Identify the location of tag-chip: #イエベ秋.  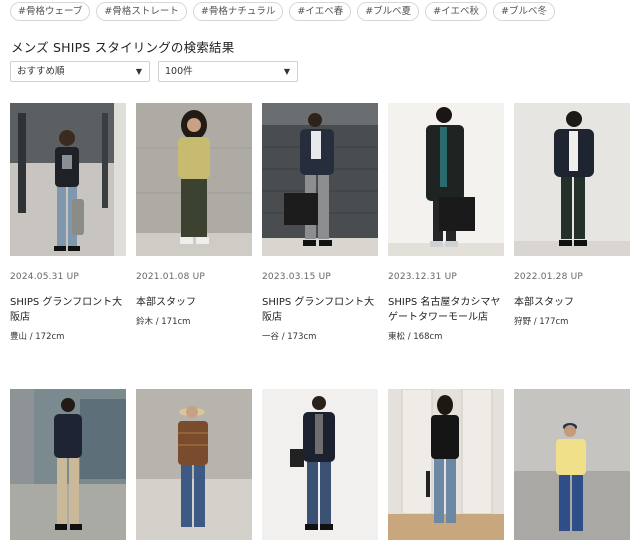
(456, 11).